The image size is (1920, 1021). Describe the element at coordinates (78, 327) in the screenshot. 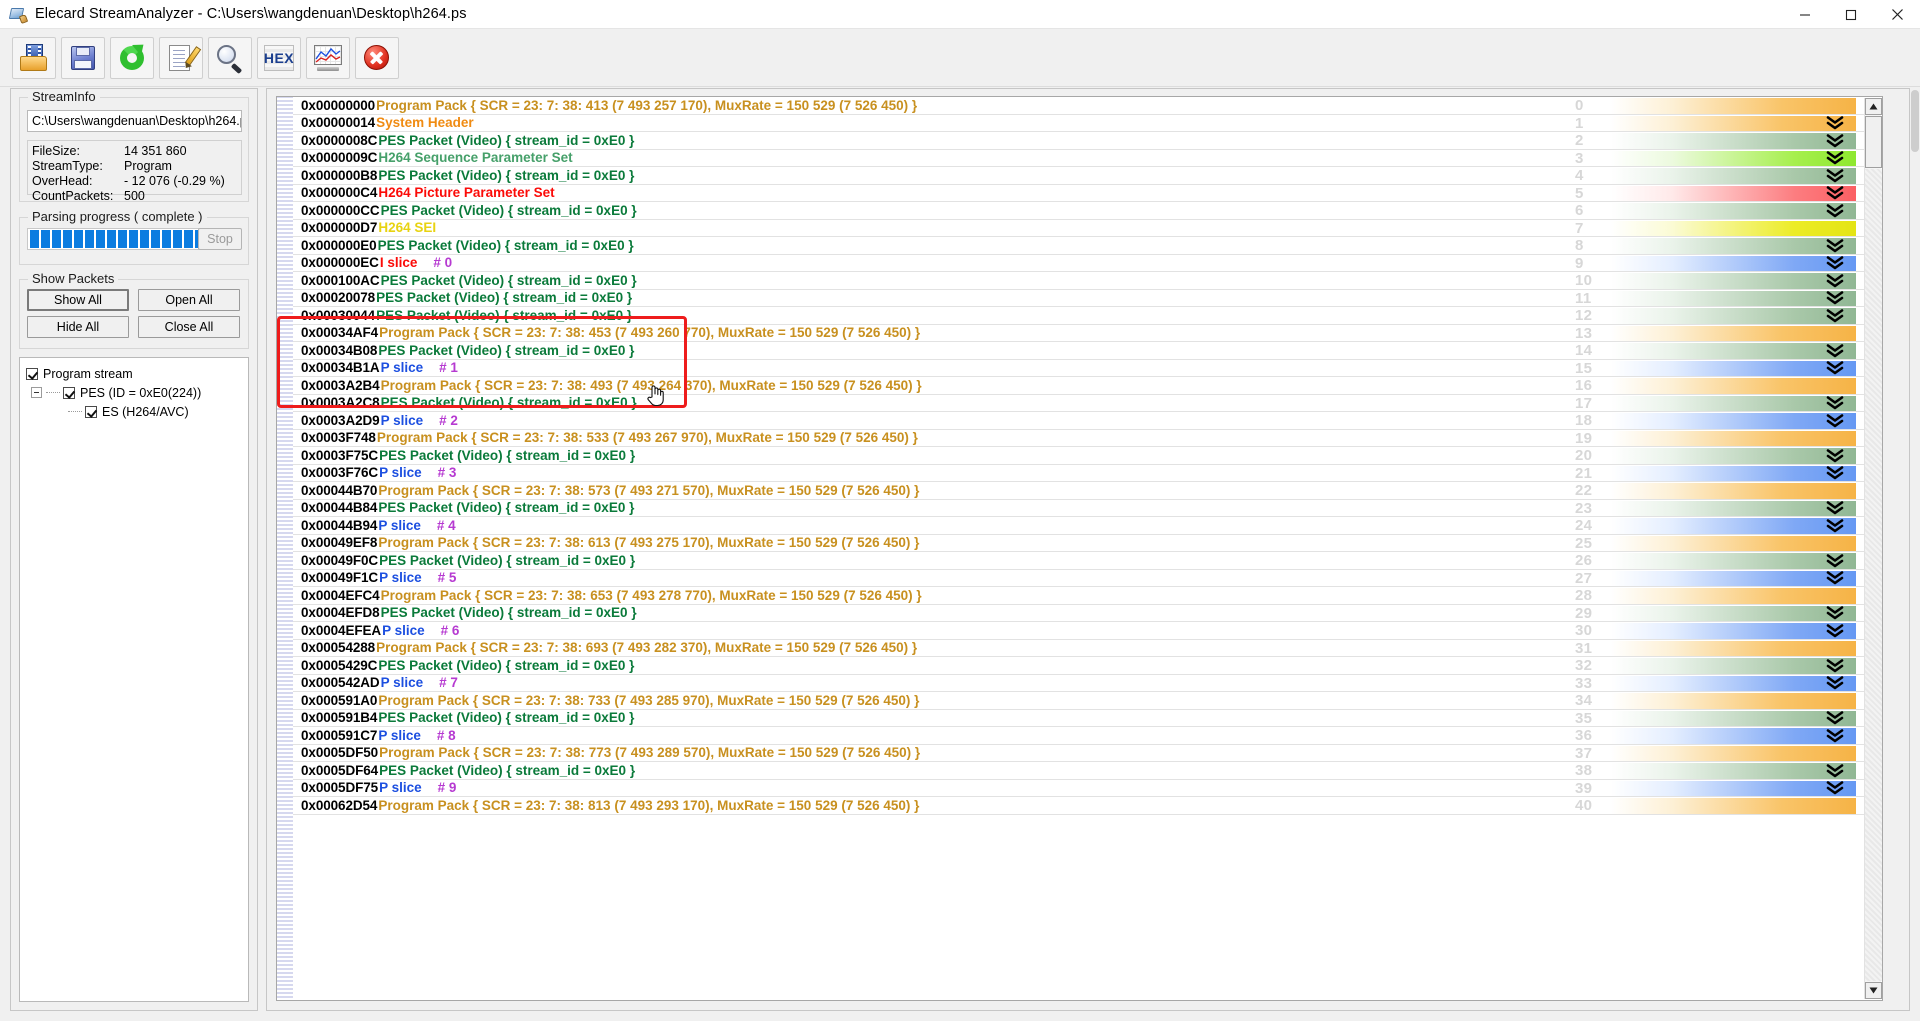

I see `hide-all-button: Hide All` at that location.